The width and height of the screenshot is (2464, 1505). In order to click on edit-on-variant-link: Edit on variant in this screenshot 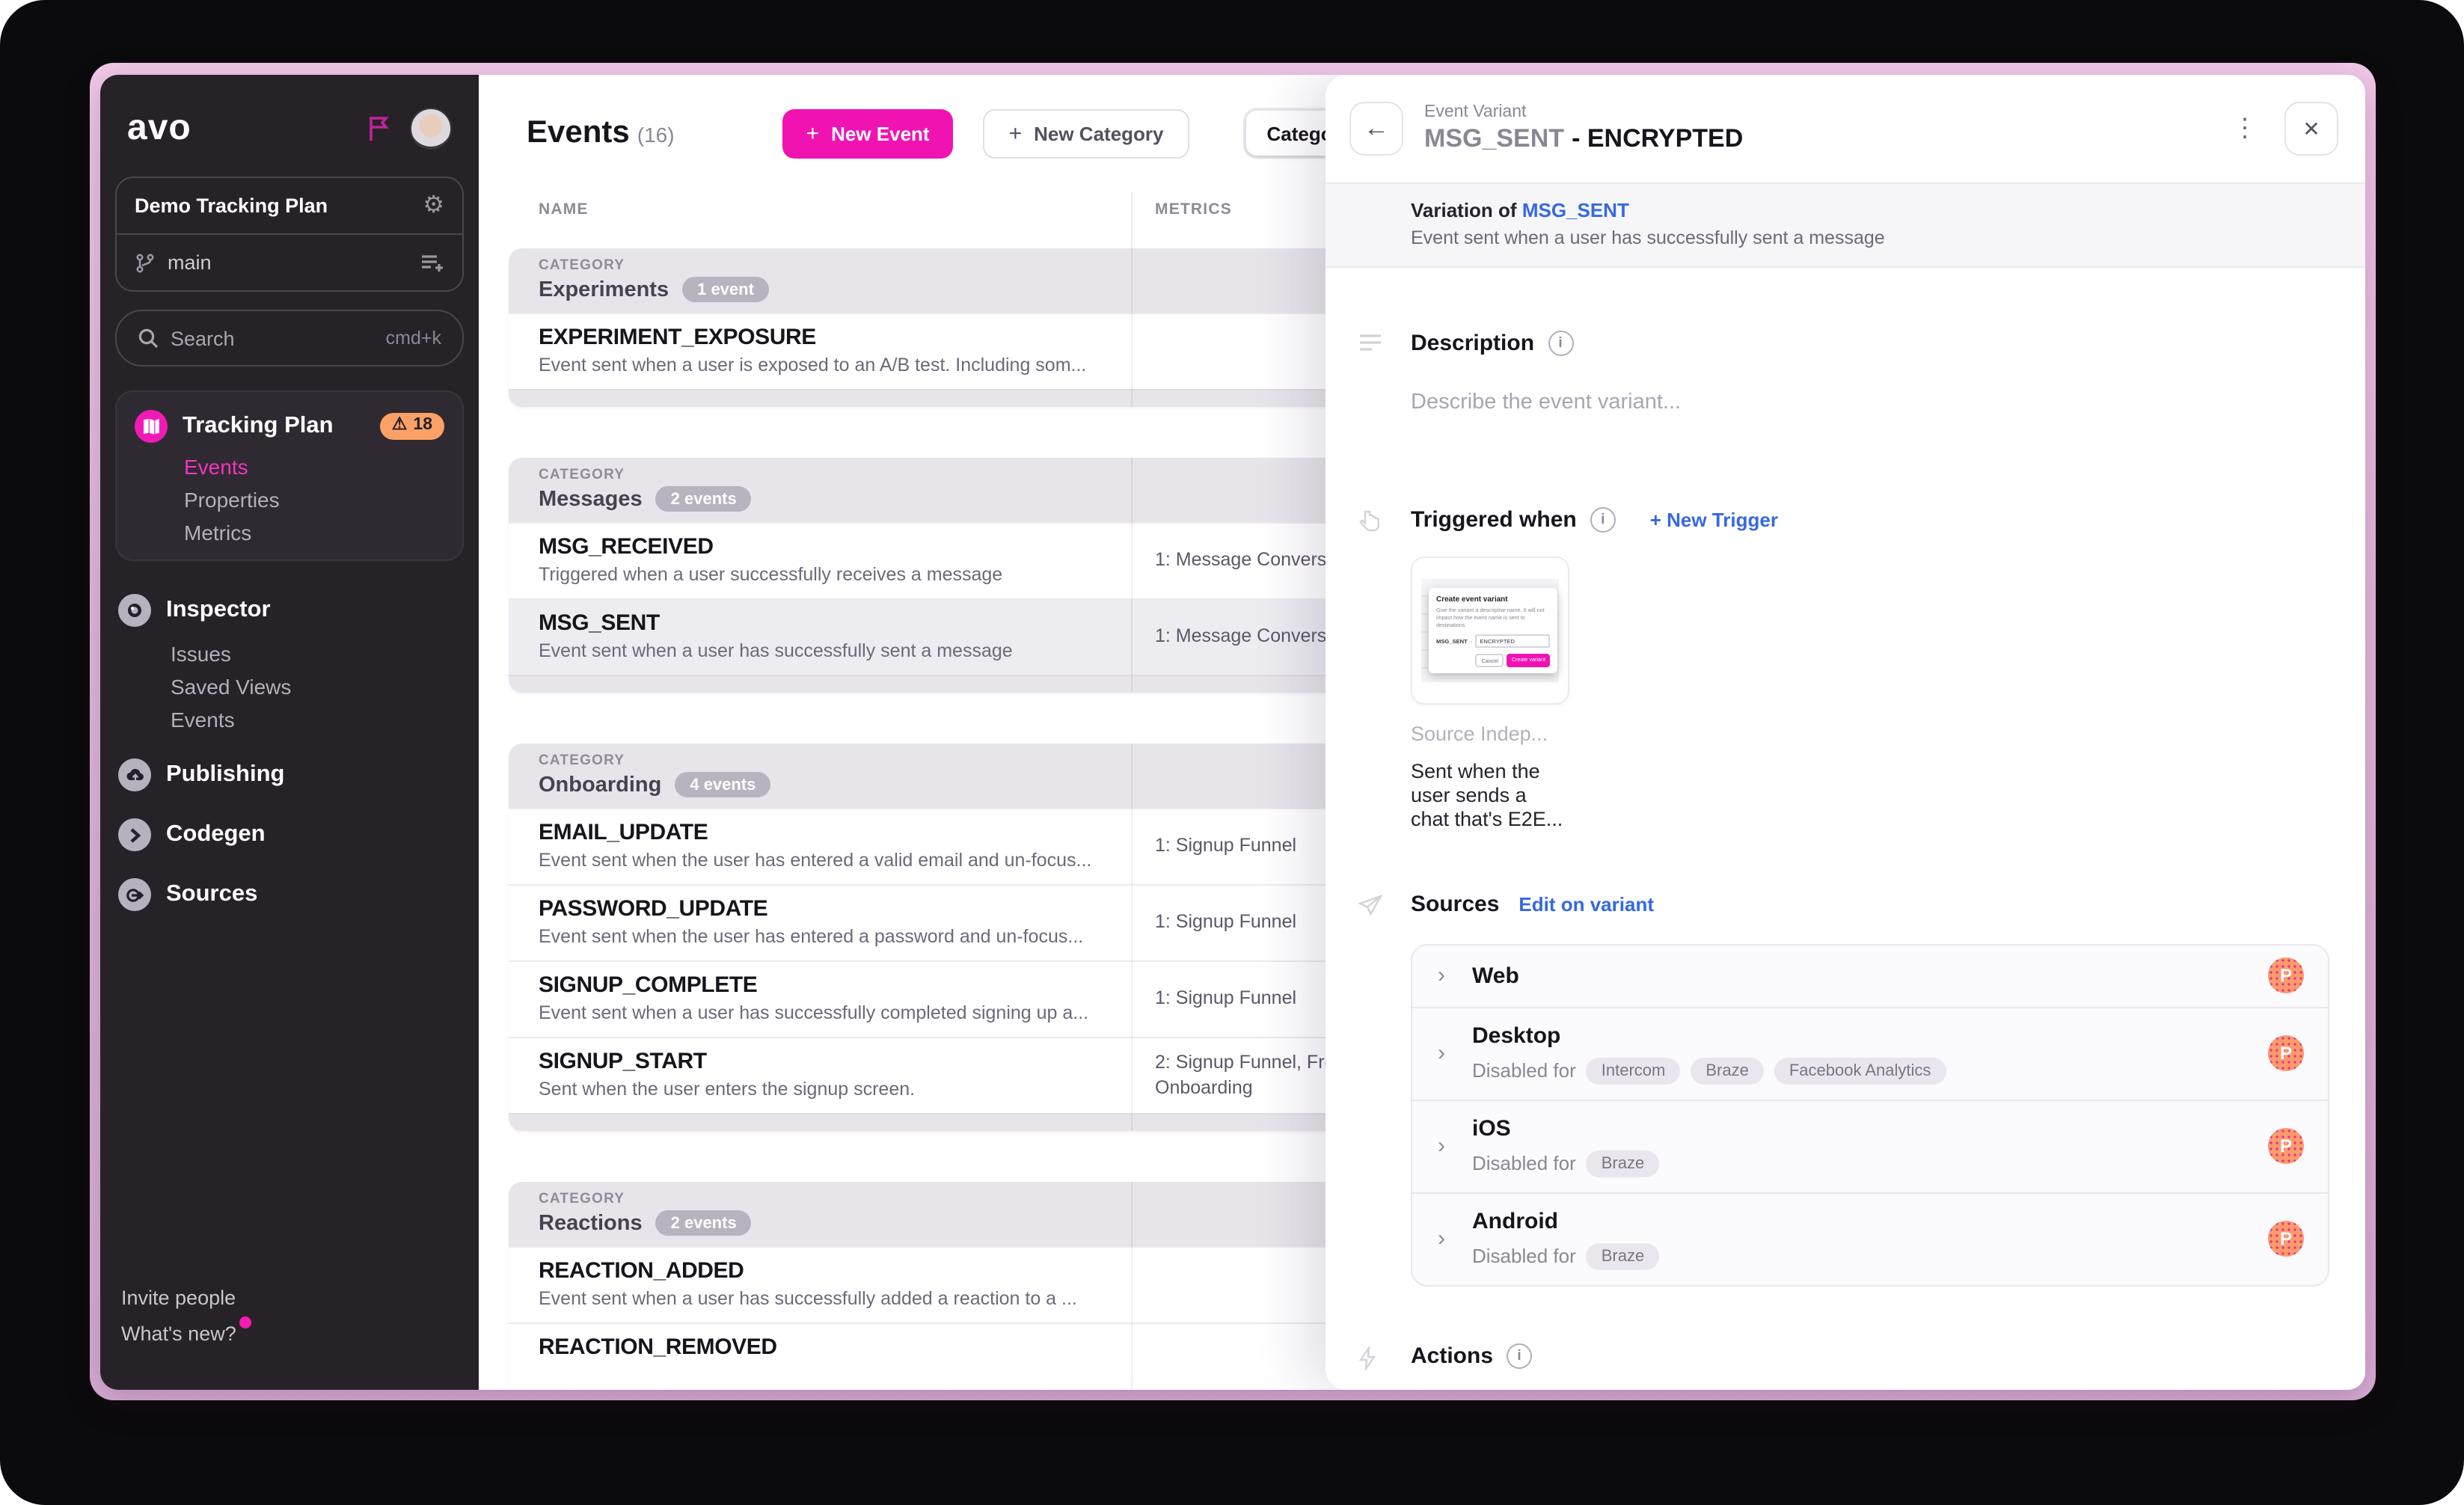, I will do `click(1586, 904)`.